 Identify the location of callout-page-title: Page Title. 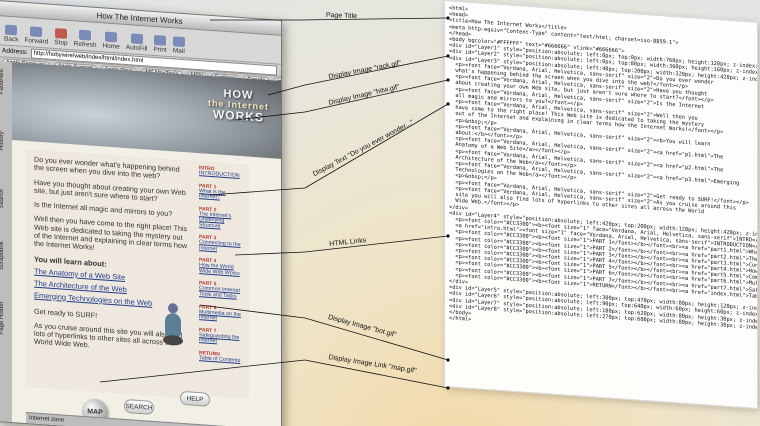
(341, 16).